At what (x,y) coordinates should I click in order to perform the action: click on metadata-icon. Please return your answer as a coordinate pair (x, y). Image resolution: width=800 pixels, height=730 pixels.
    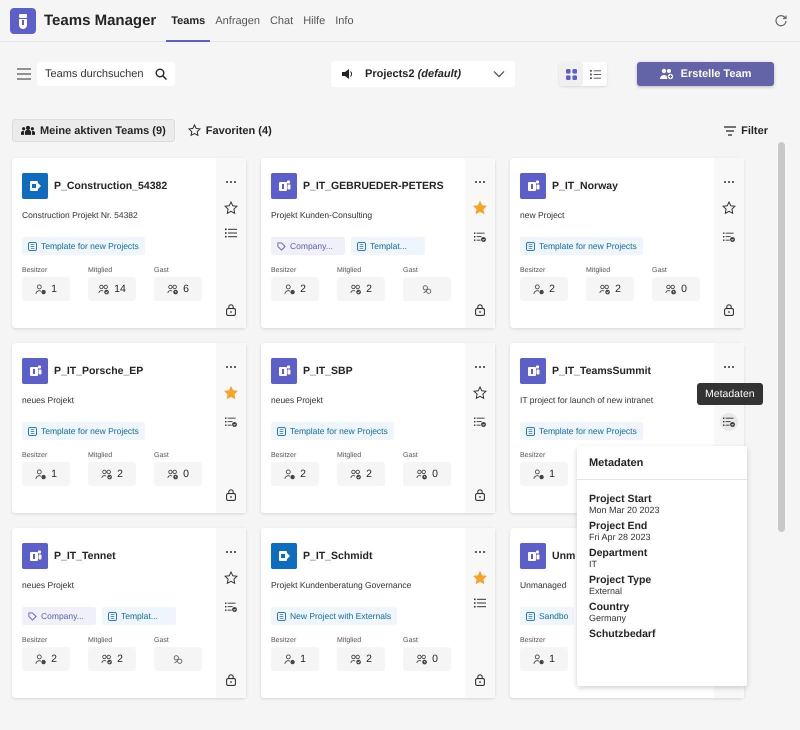
    Looking at the image, I should click on (729, 422).